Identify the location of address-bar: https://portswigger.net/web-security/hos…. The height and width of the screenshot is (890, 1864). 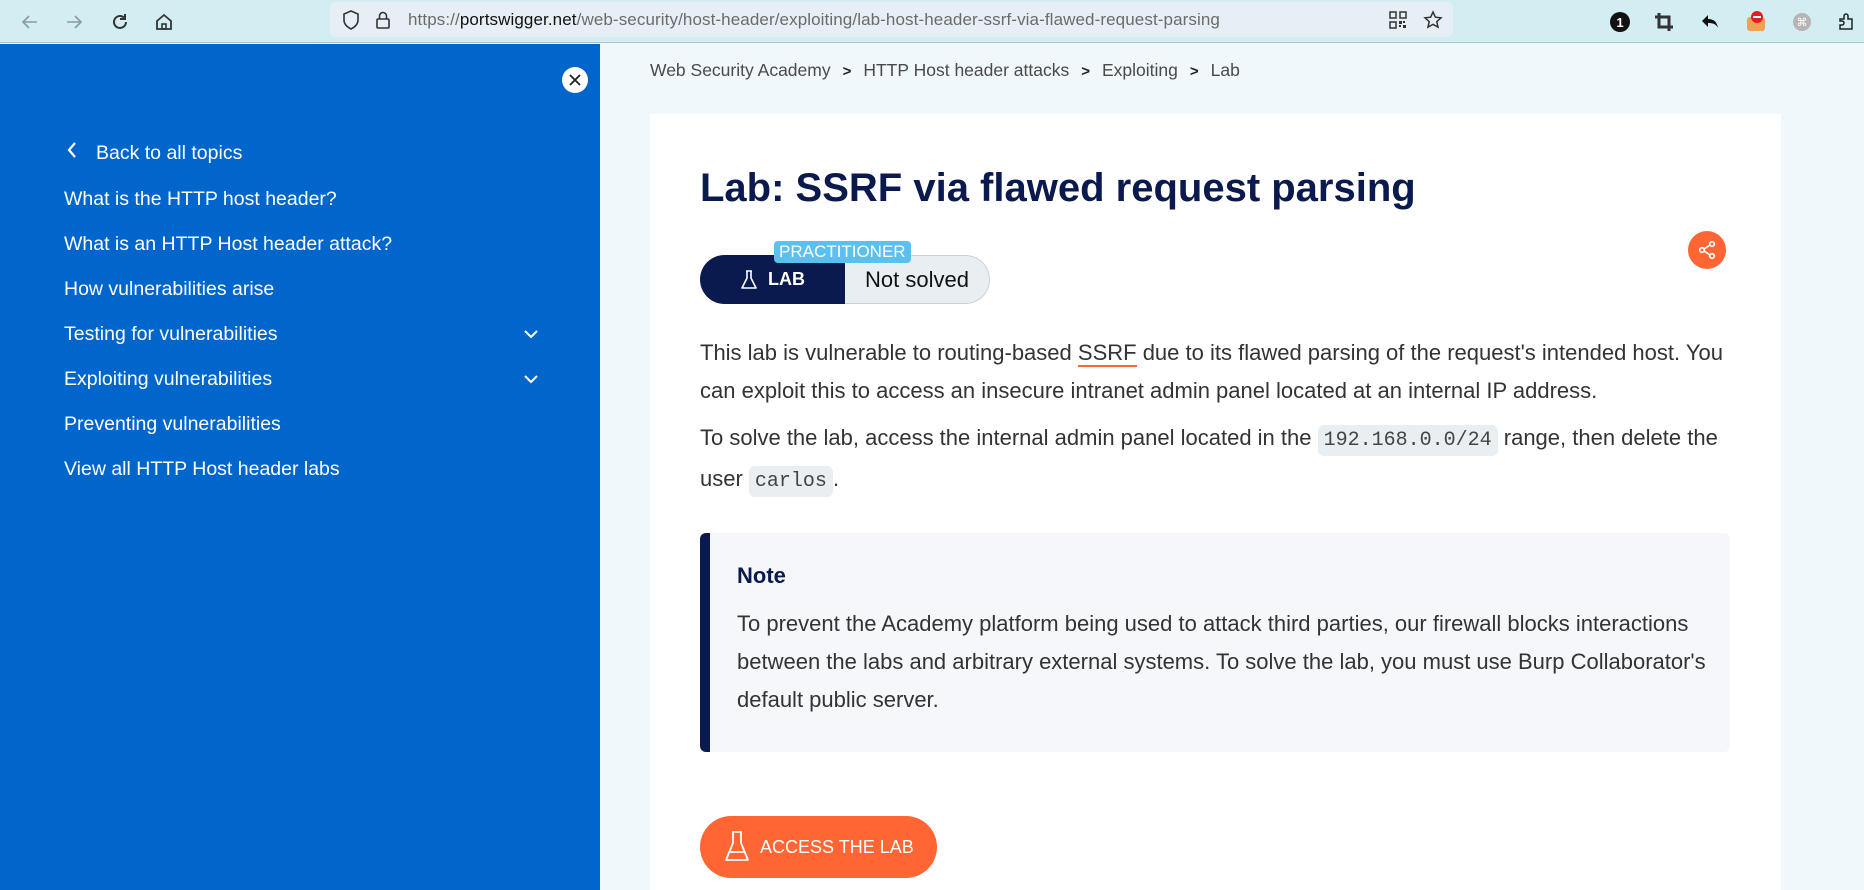
(891, 19).